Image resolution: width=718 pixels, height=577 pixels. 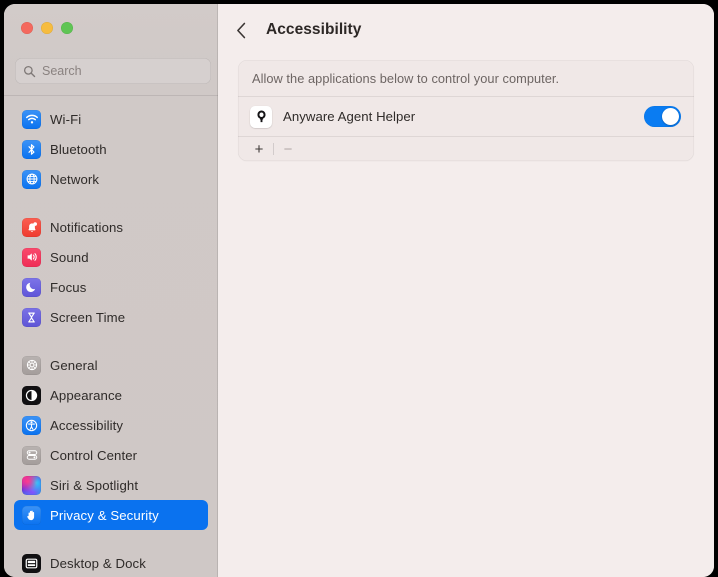 I want to click on app-permission-toggle, so click(x=662, y=116).